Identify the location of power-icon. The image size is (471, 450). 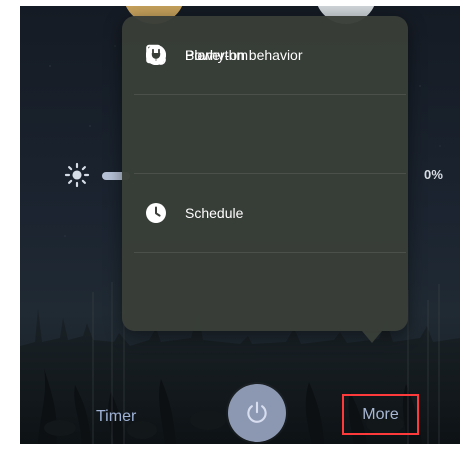
(257, 413).